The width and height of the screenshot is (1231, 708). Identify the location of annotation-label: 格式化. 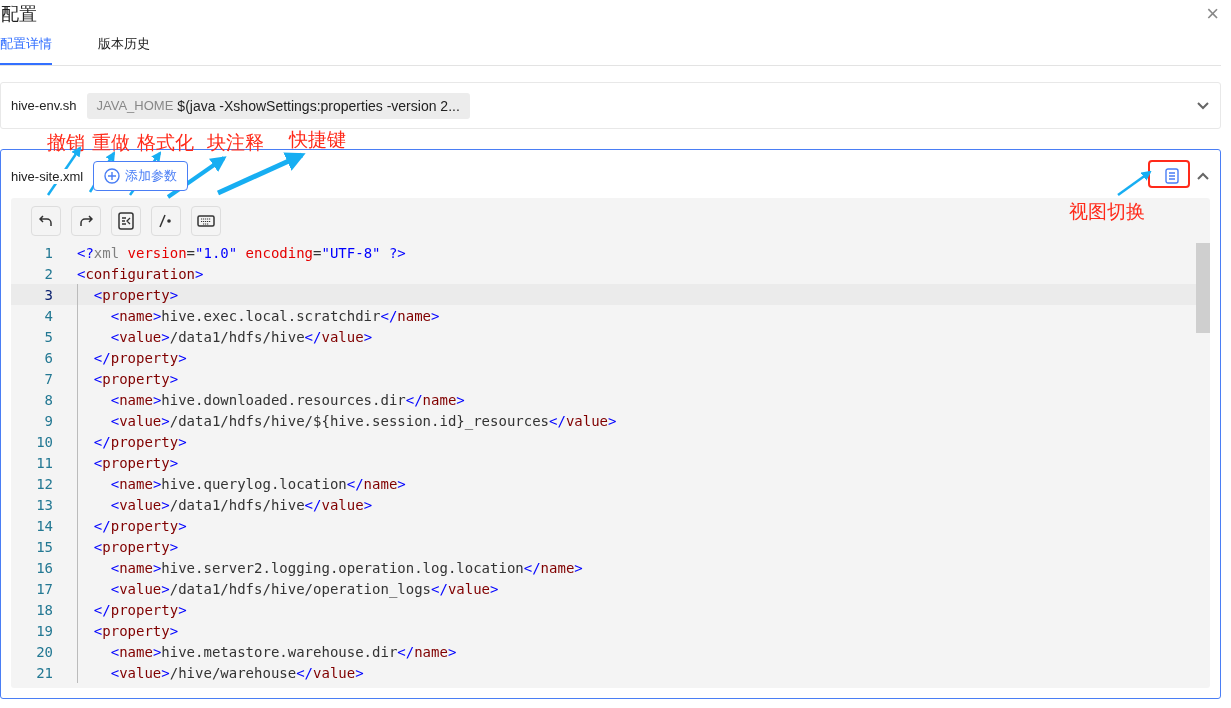
(165, 143).